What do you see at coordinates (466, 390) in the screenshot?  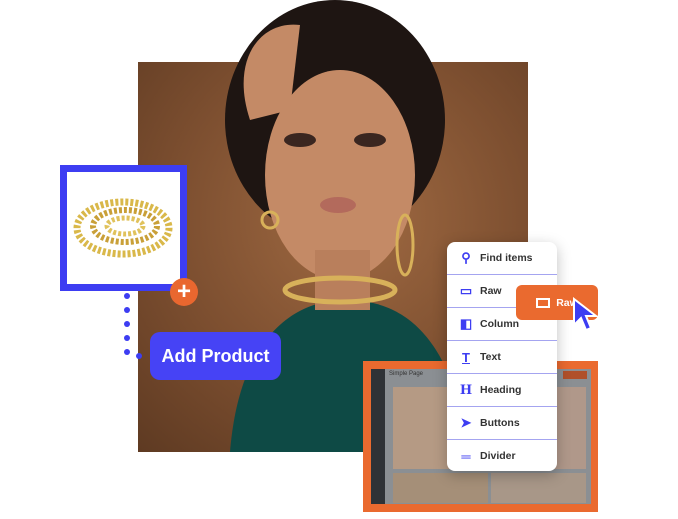 I see `heading-icon: H` at bounding box center [466, 390].